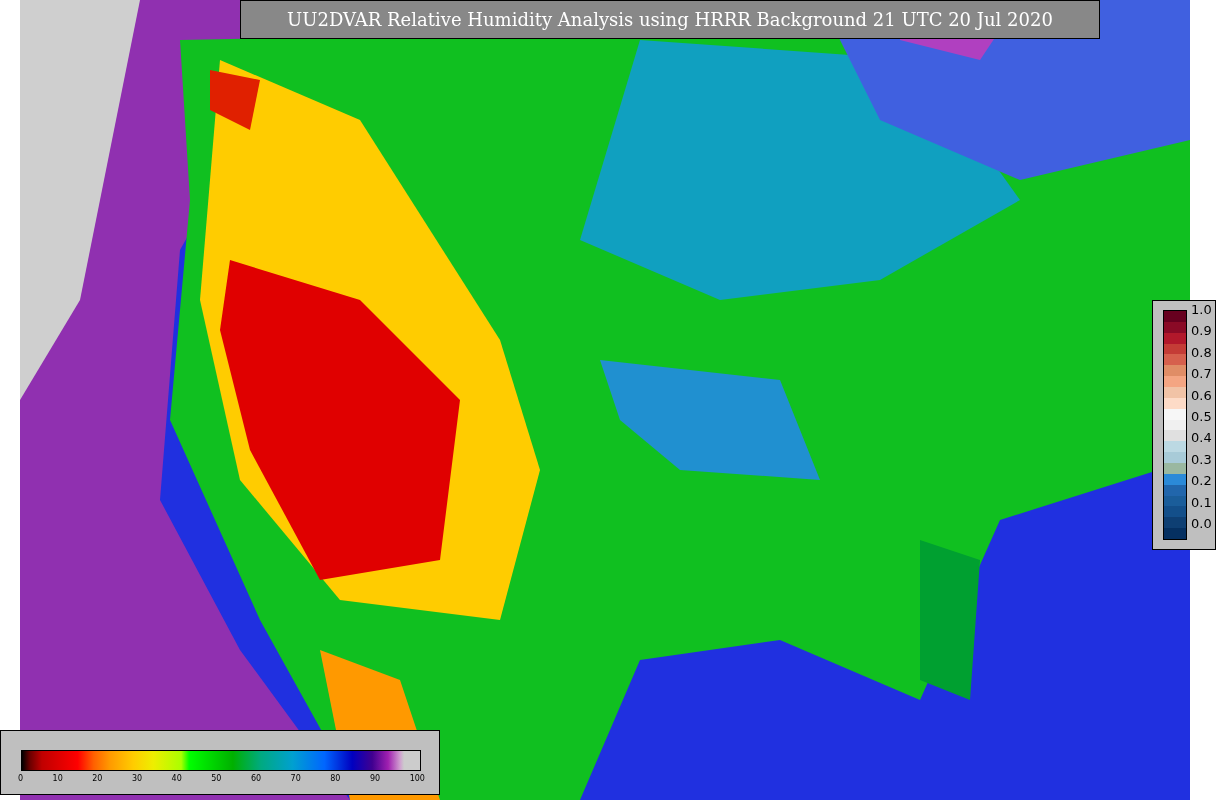  What do you see at coordinates (57, 778) in the screenshot?
I see `colorbar-tick-label: 10` at bounding box center [57, 778].